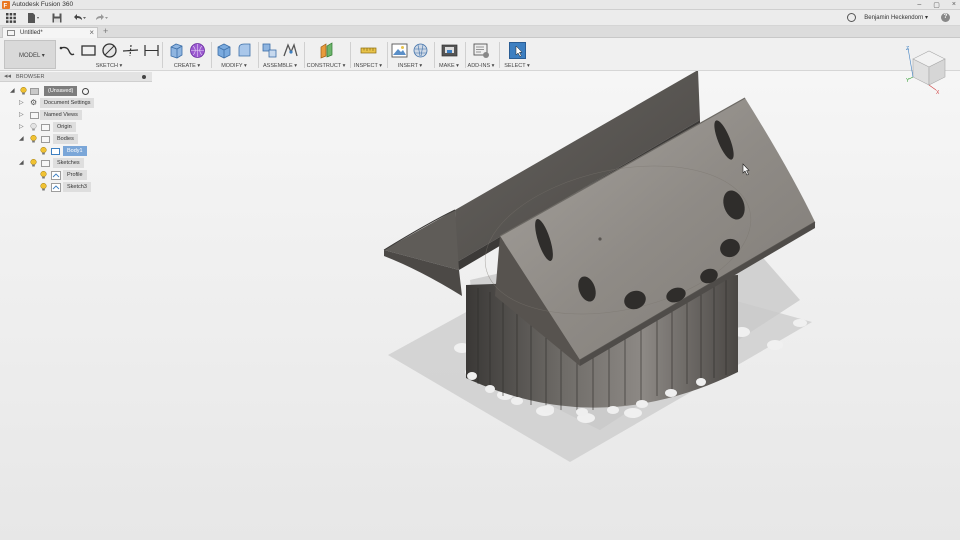  I want to click on undo-icon, so click(79, 18).